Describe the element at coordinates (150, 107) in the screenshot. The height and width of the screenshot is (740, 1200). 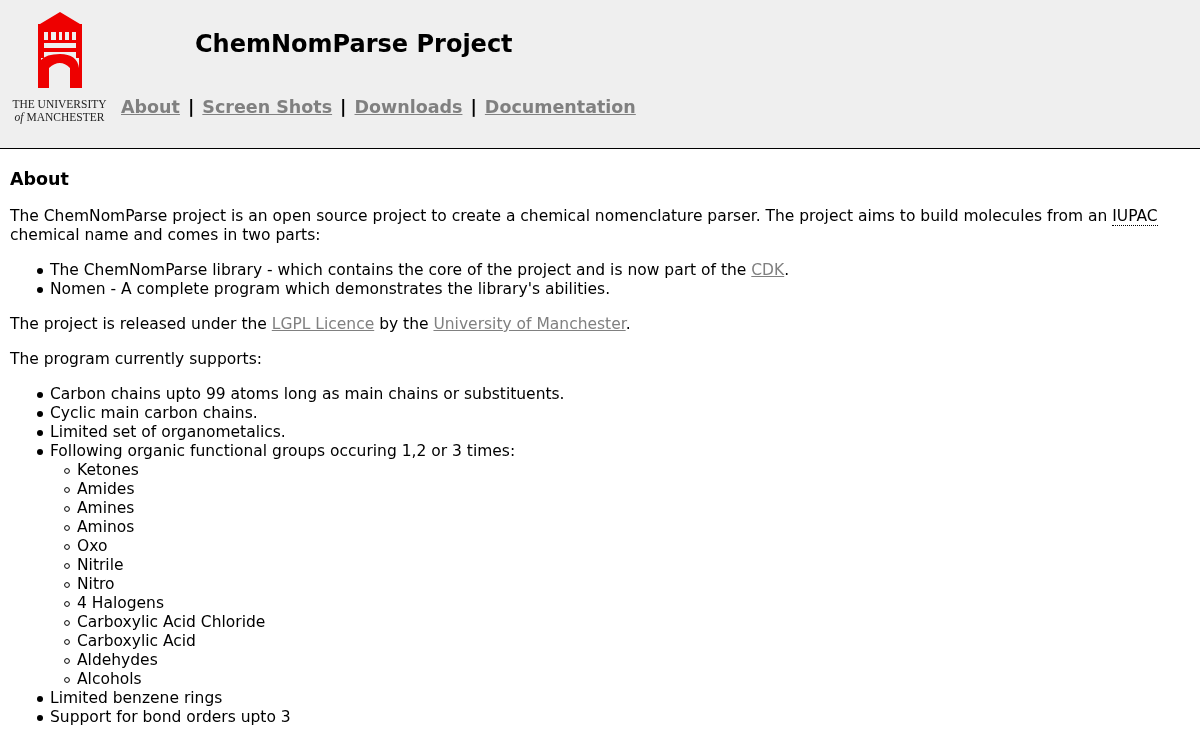
I see `nav-link: About` at that location.